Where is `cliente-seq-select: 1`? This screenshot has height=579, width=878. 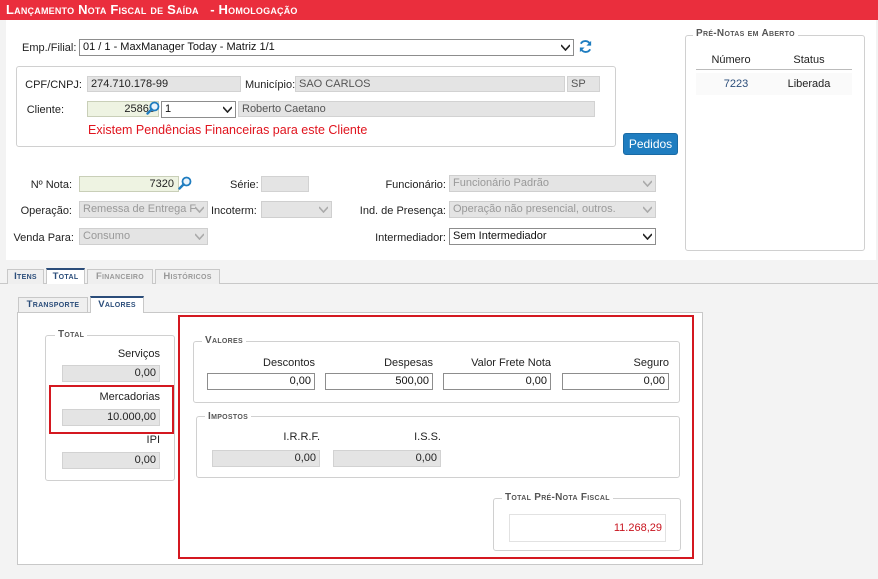
cliente-seq-select: 1 is located at coordinates (198, 109).